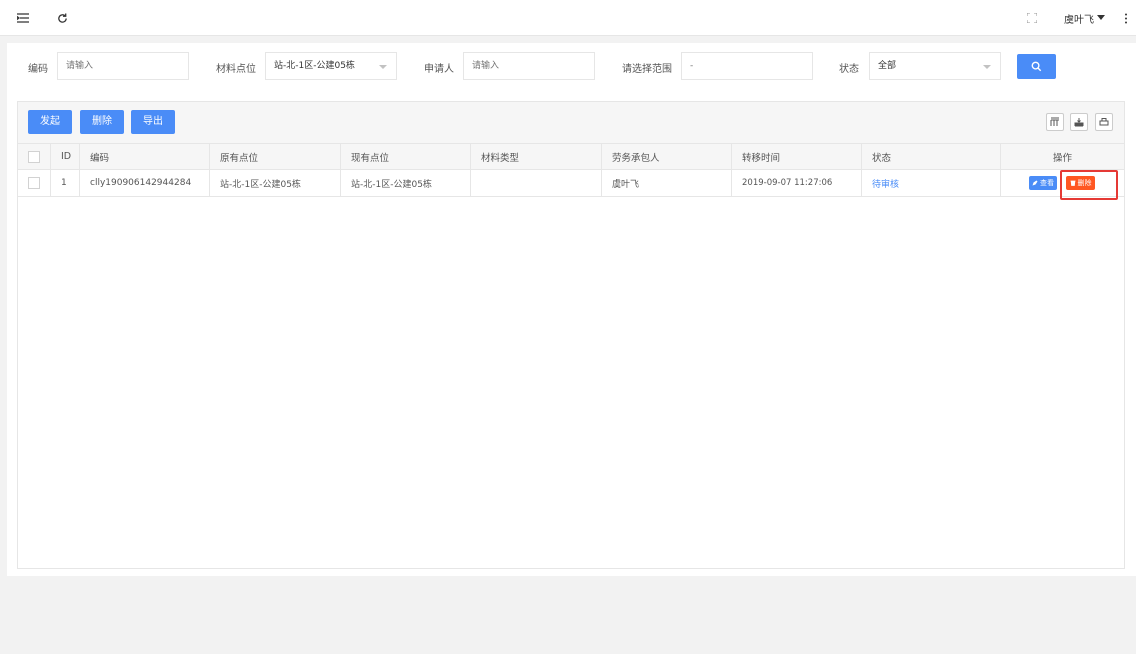 The image size is (1136, 654). Describe the element at coordinates (1035, 183) in the screenshot. I see `pencil-icon` at that location.